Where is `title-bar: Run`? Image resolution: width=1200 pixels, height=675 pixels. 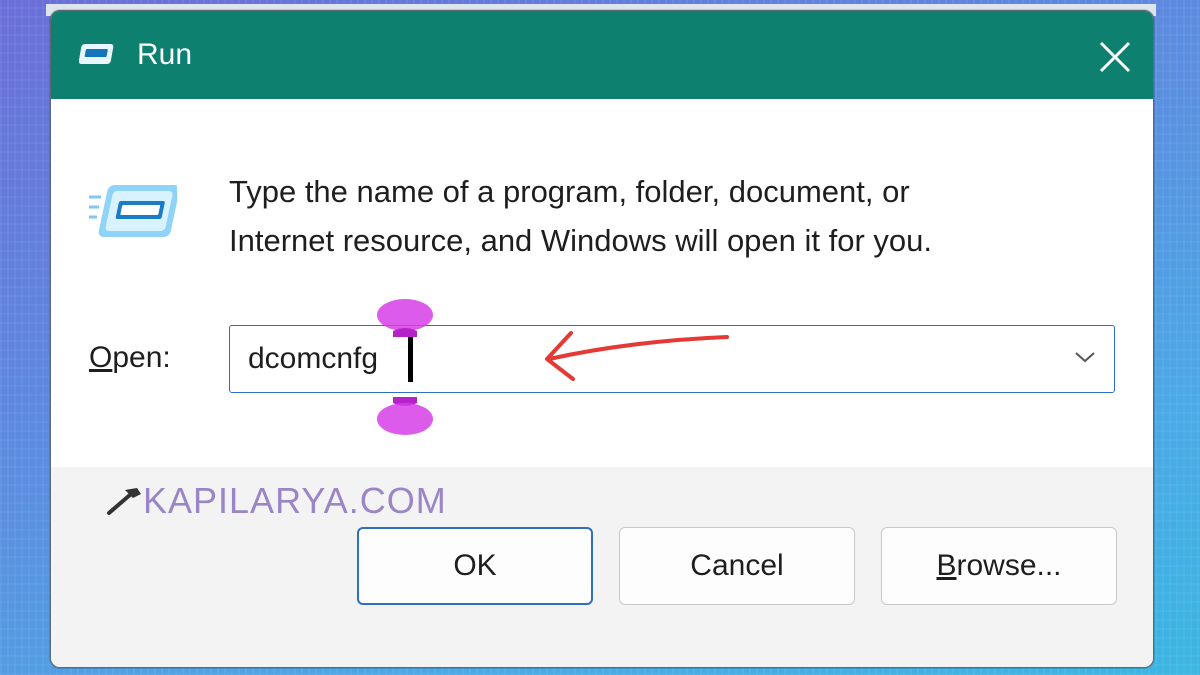 title-bar: Run is located at coordinates (602, 55).